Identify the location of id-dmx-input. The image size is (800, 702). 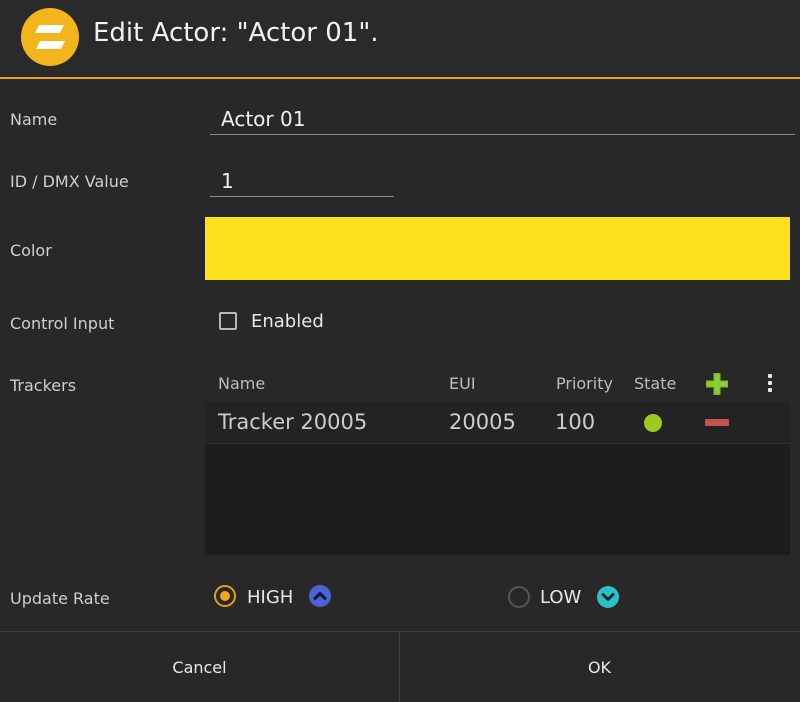
(302, 181).